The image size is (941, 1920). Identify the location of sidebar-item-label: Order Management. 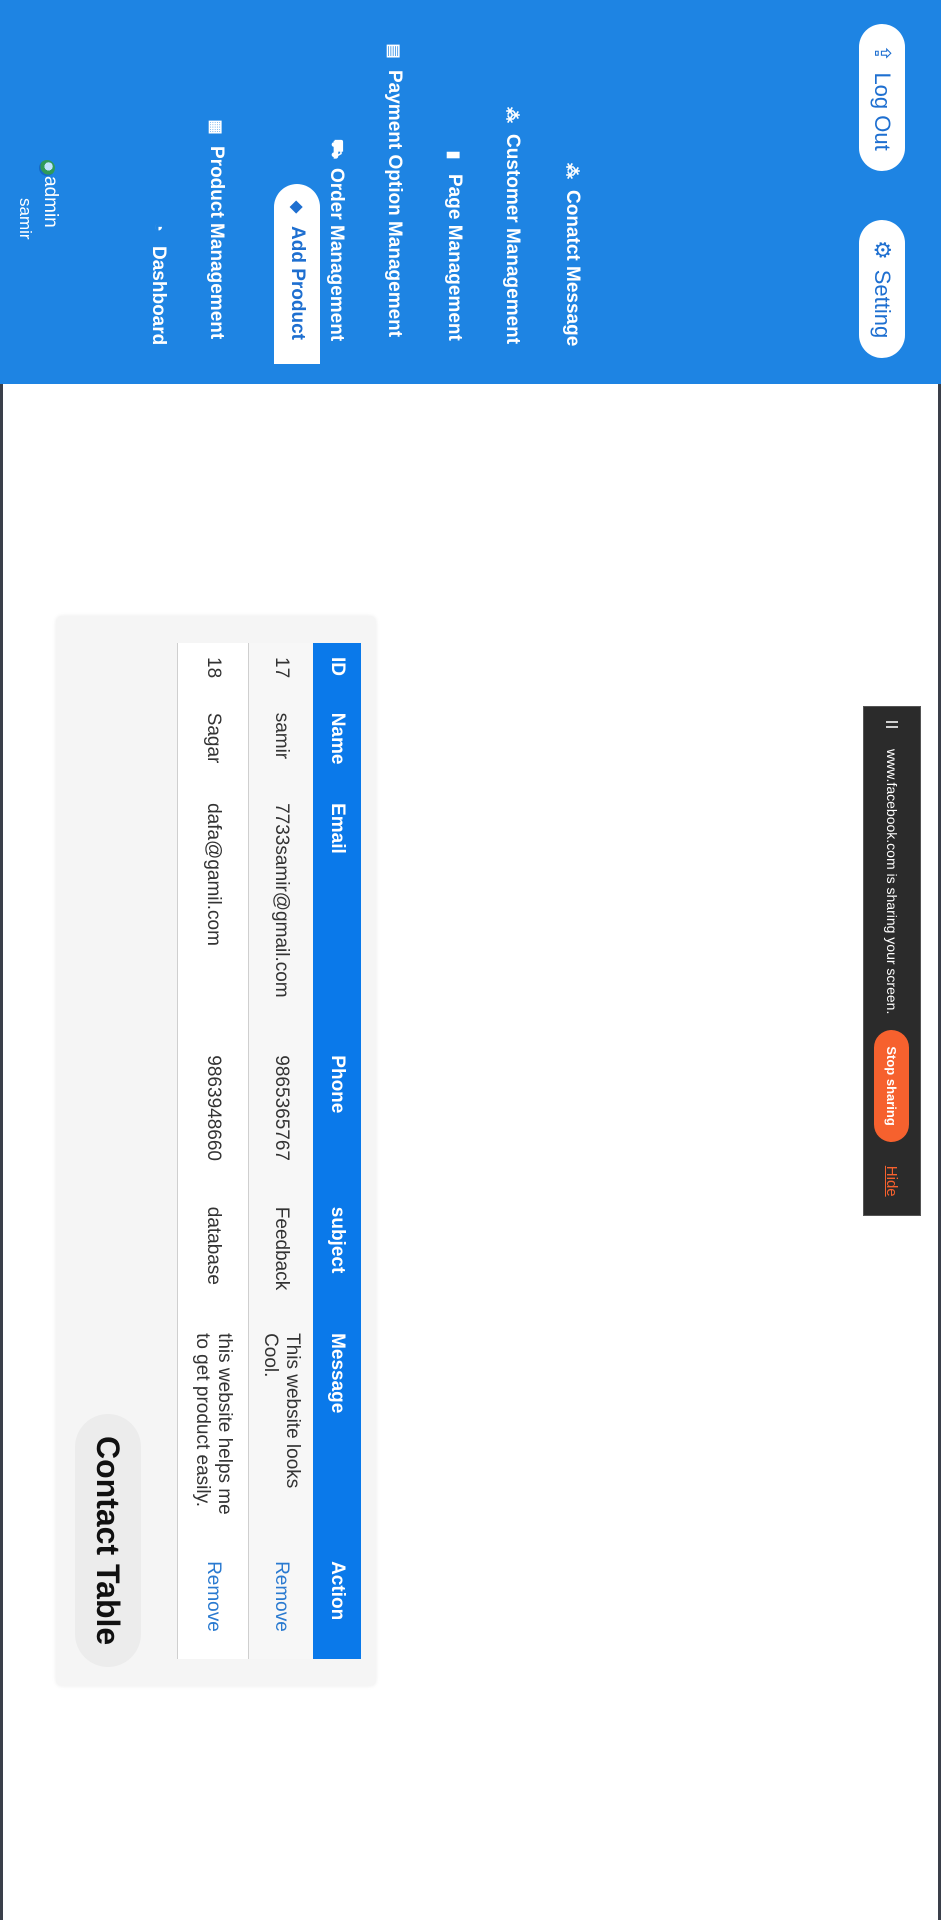
(336, 255).